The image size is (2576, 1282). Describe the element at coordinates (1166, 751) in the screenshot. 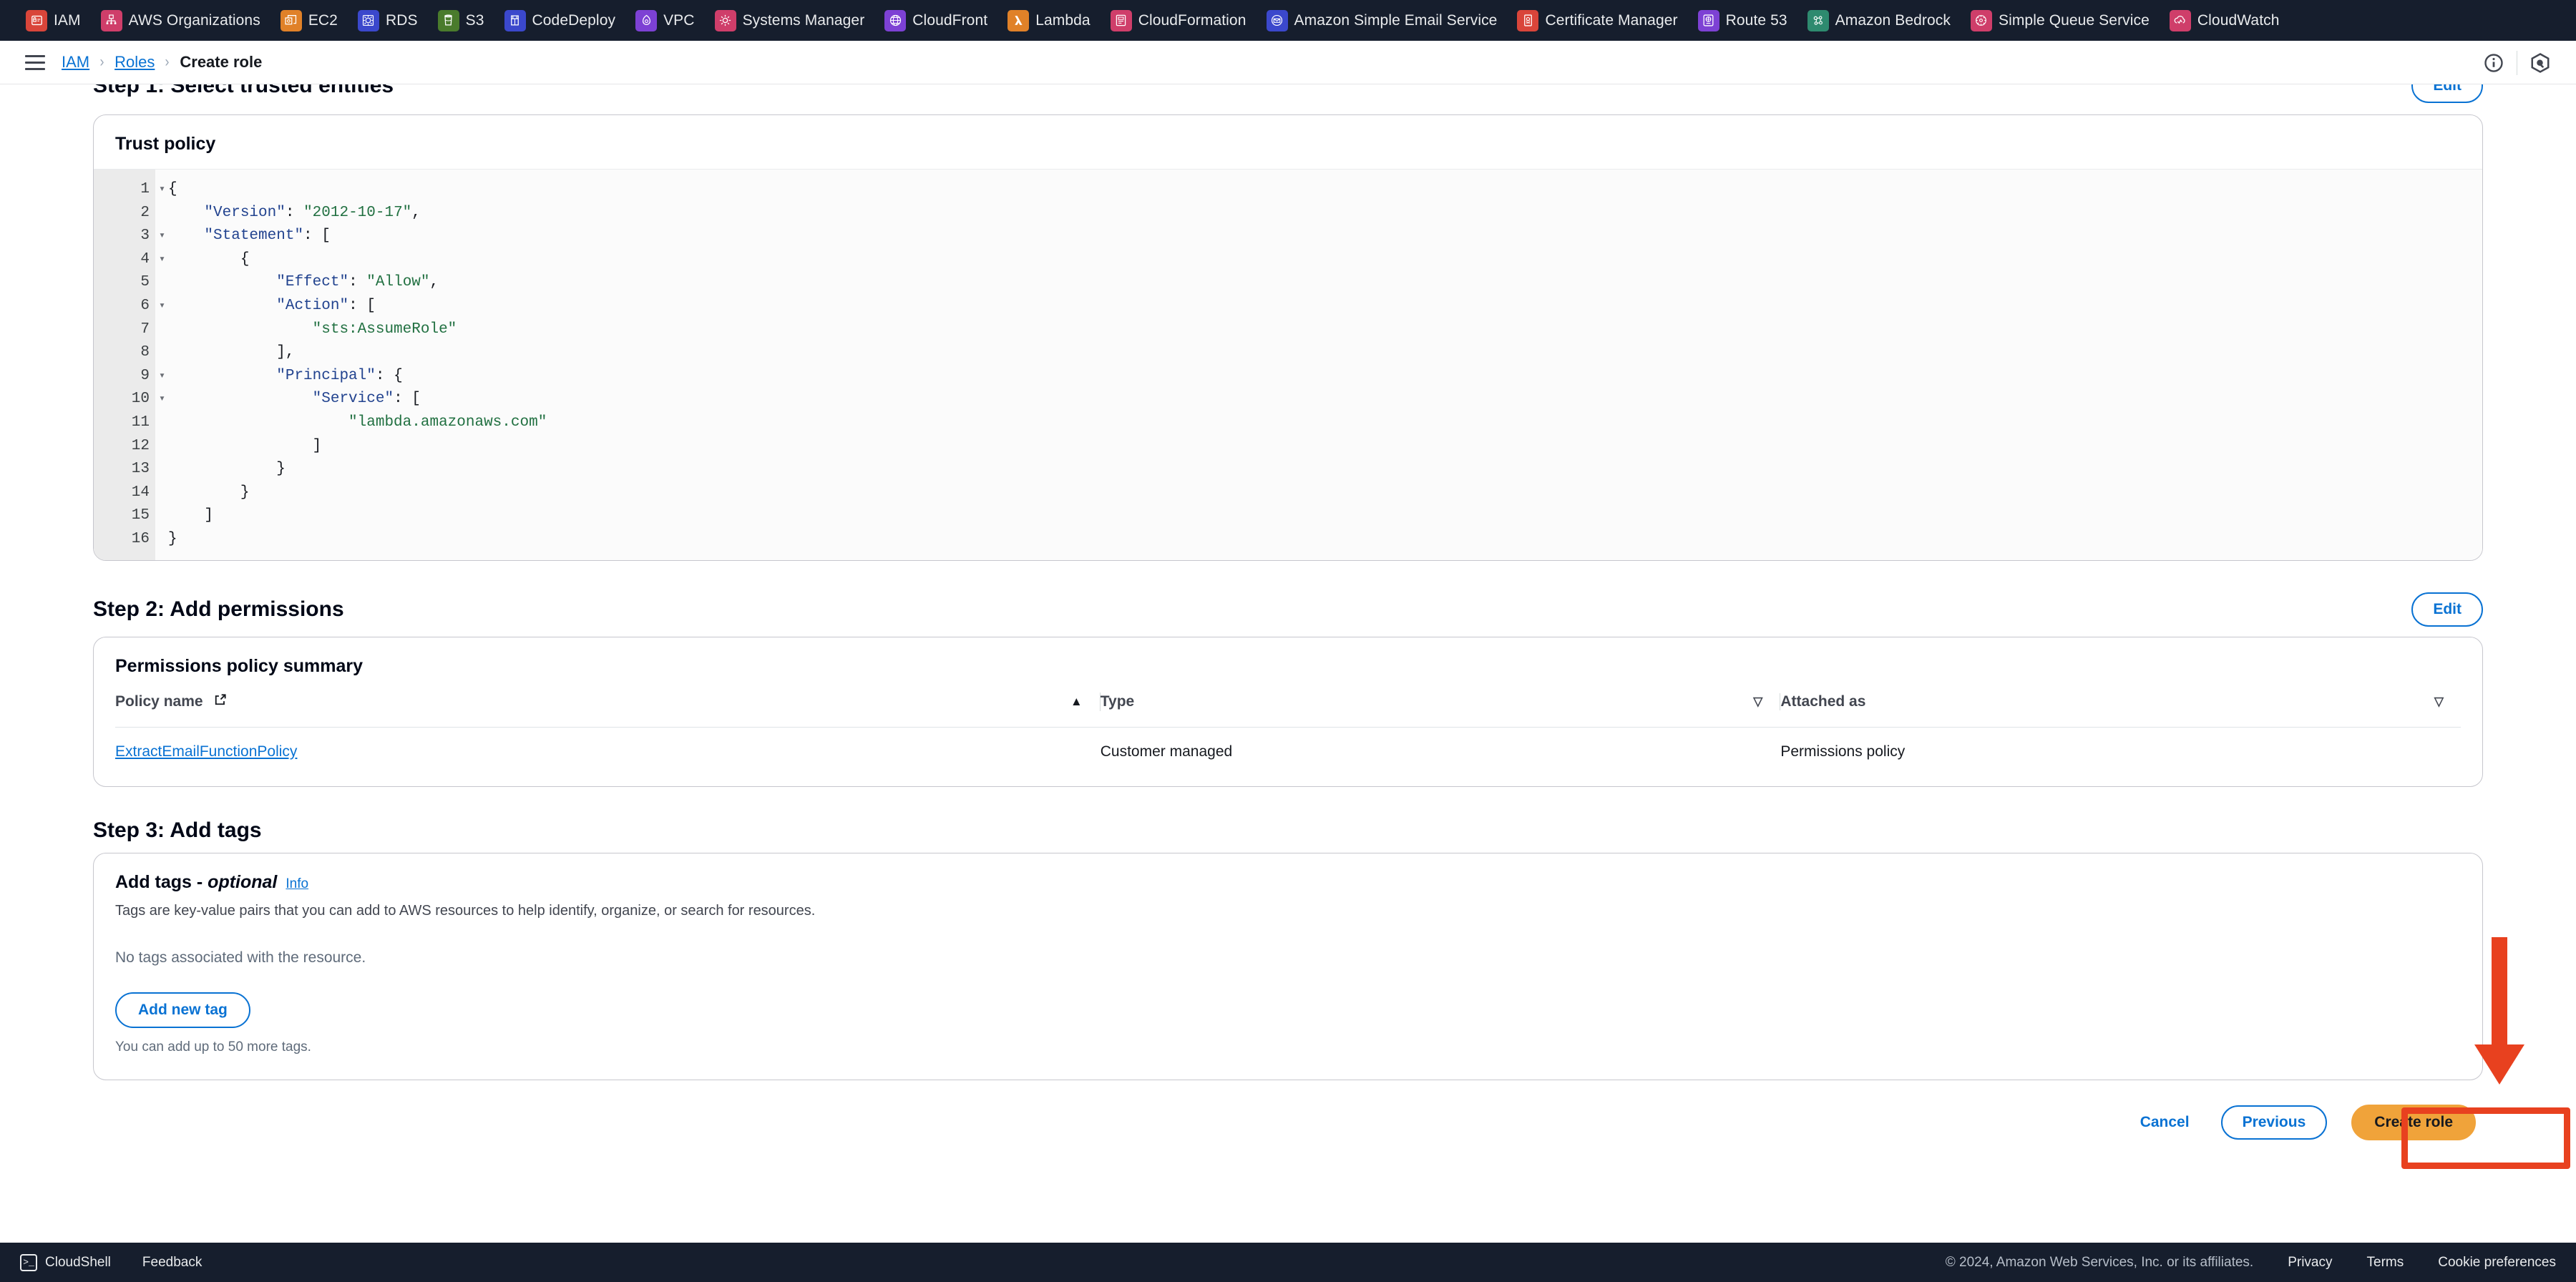

I see `cell-type: Customer managed` at that location.